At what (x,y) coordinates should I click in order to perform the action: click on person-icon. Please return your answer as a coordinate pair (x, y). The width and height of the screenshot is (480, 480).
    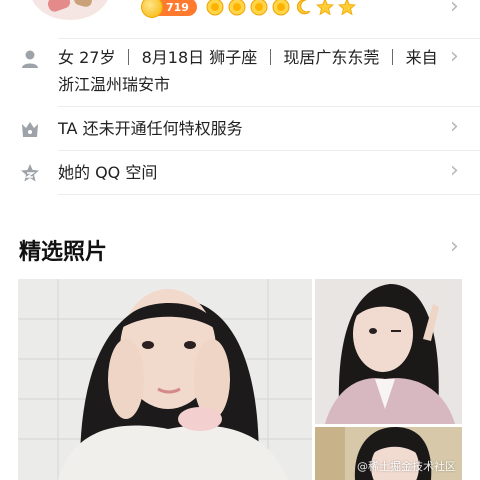
    Looking at the image, I should click on (30, 59).